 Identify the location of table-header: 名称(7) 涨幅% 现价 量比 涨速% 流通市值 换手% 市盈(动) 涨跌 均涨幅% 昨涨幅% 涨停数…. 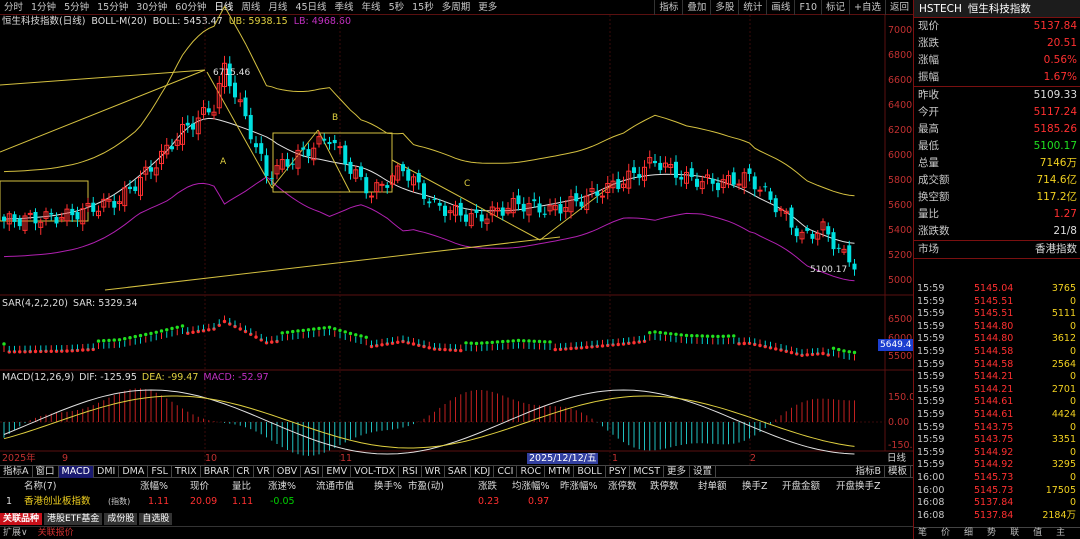
(456, 486).